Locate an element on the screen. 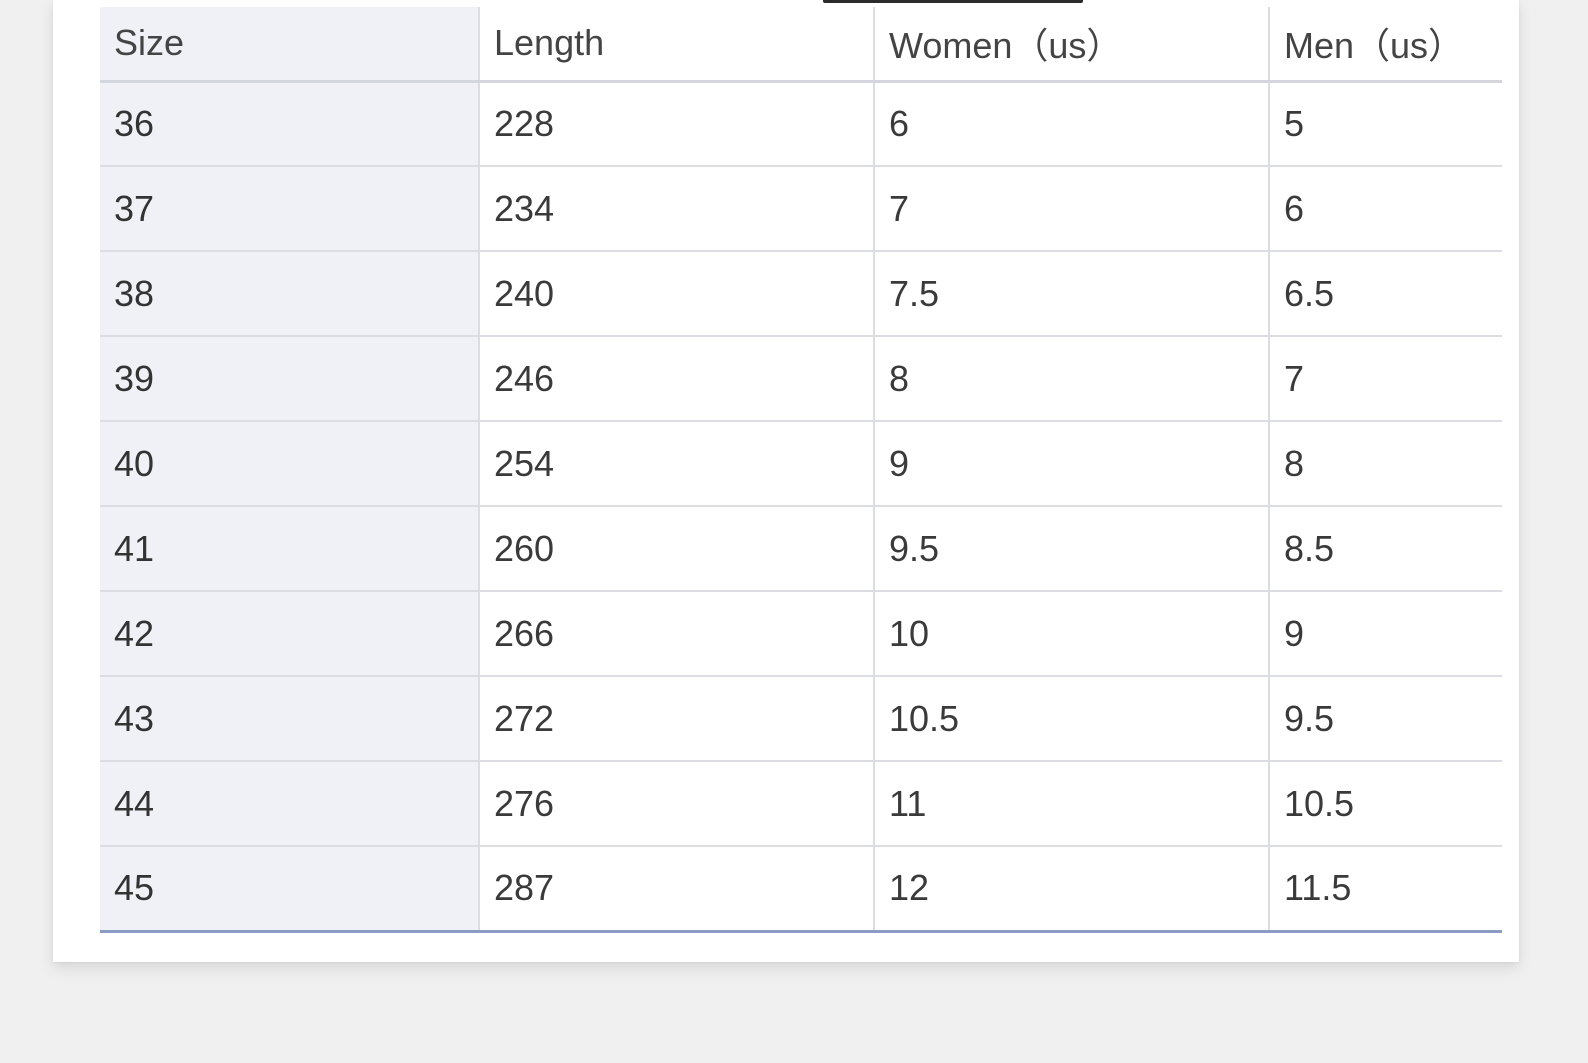 This screenshot has width=1588, height=1063. cell-men-us: 9 is located at coordinates (1385, 634).